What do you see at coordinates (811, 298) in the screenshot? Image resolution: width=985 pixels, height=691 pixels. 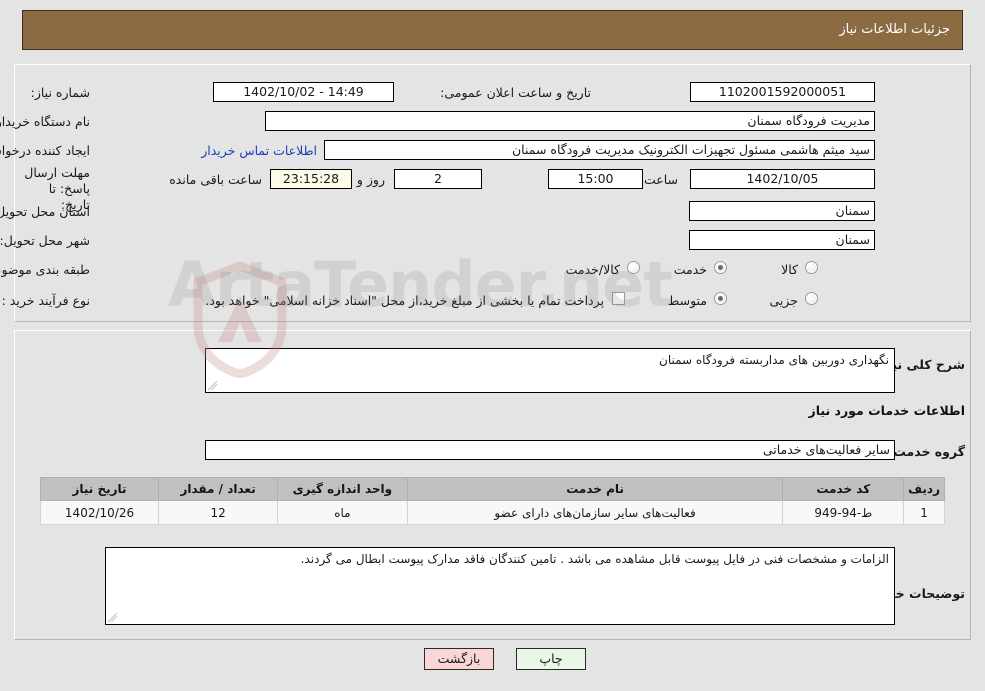 I see `radio-purchase-jozii` at bounding box center [811, 298].